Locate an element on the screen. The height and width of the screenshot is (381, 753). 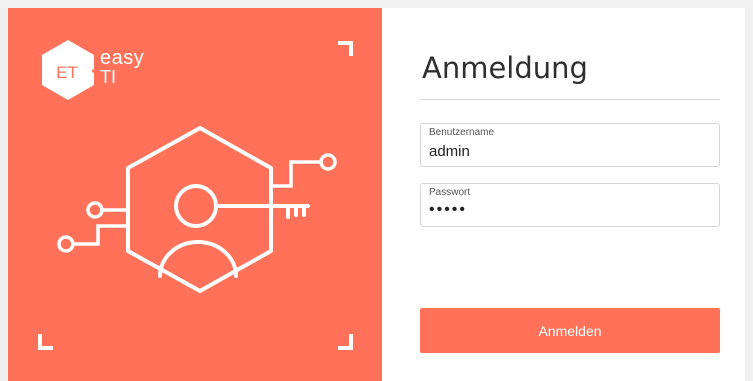
logo-line-2: TI is located at coordinates (108, 77).